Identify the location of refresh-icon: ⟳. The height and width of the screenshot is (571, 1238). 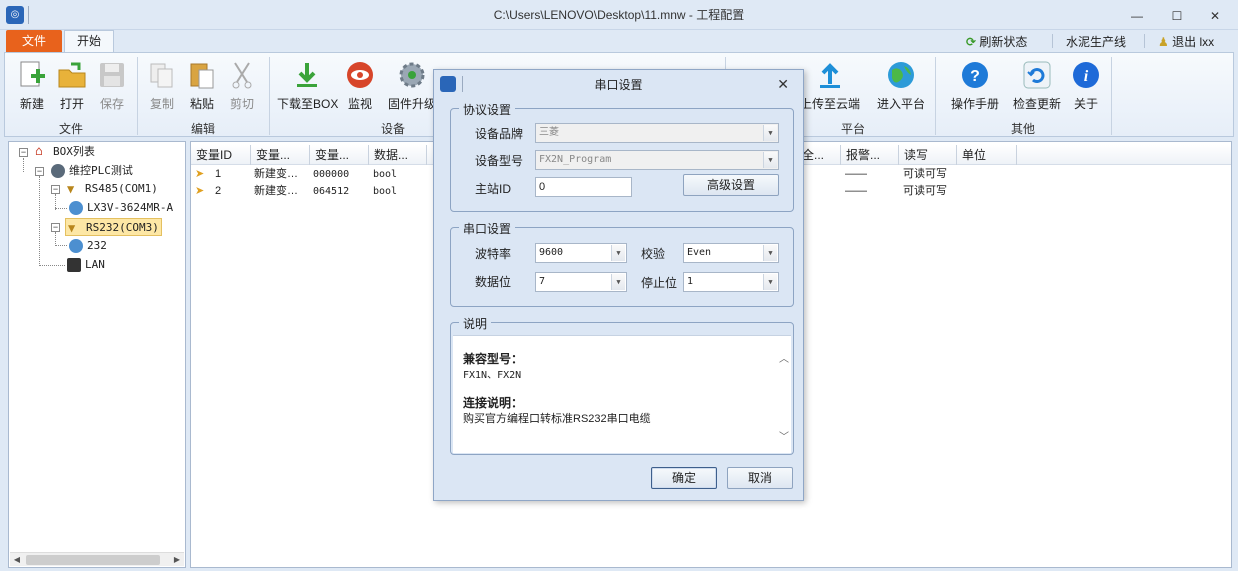
(971, 42).